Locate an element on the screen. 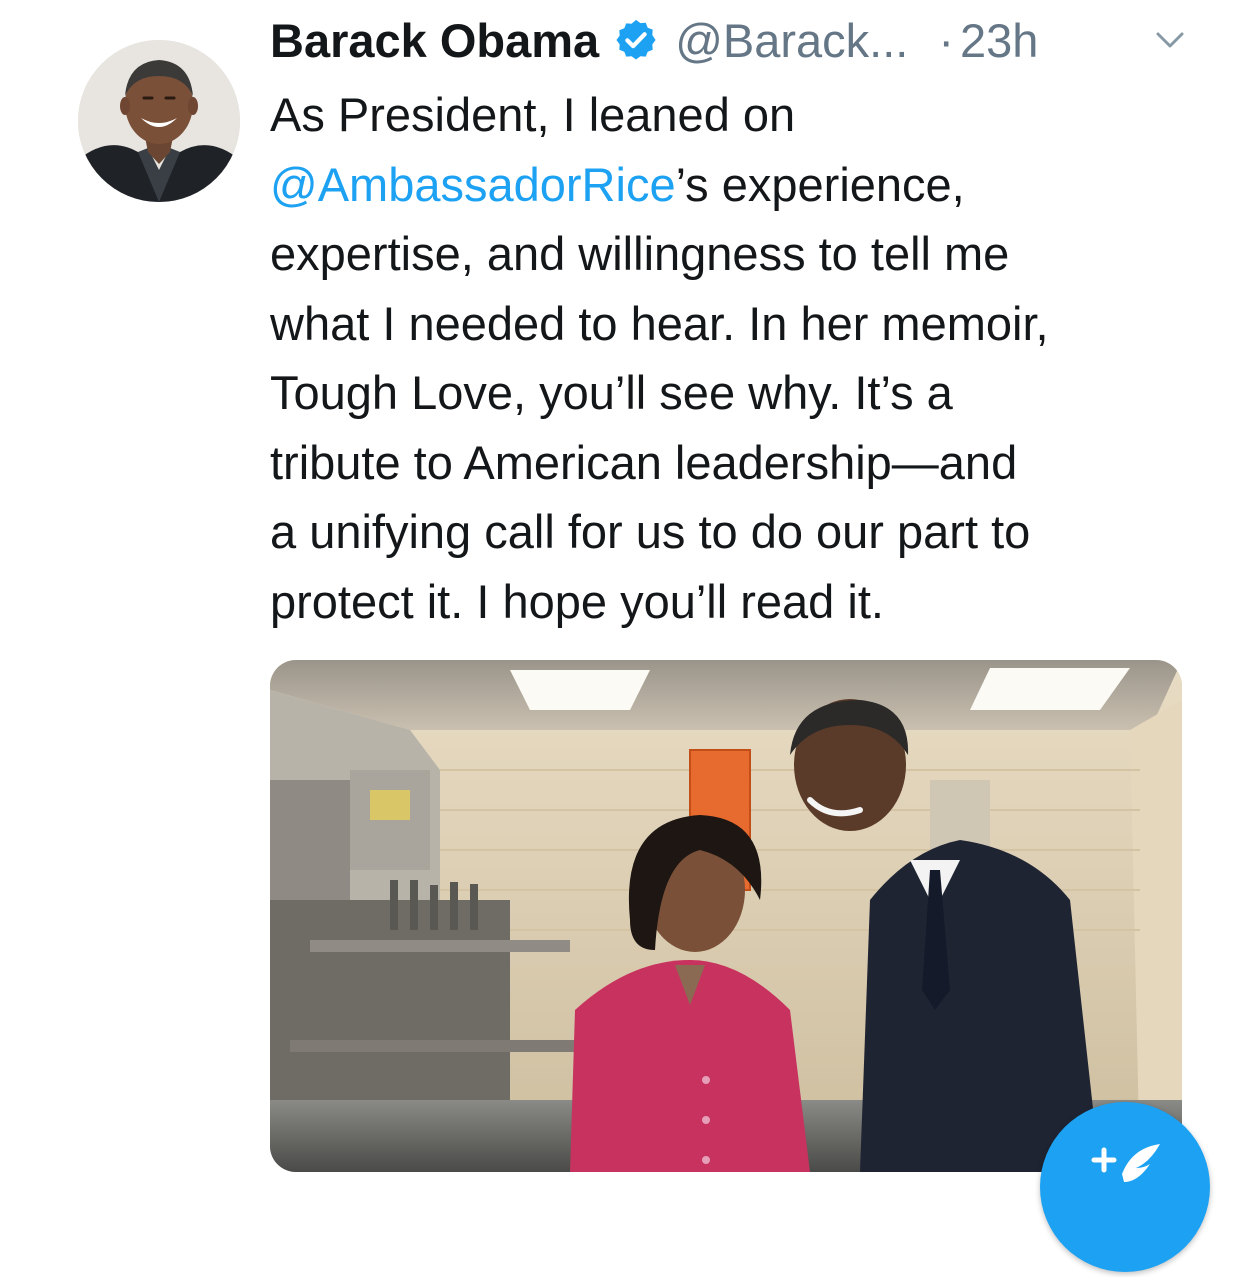 The width and height of the screenshot is (1242, 1277). tweet-text-segment: ’s experience, is located at coordinates (820, 184).